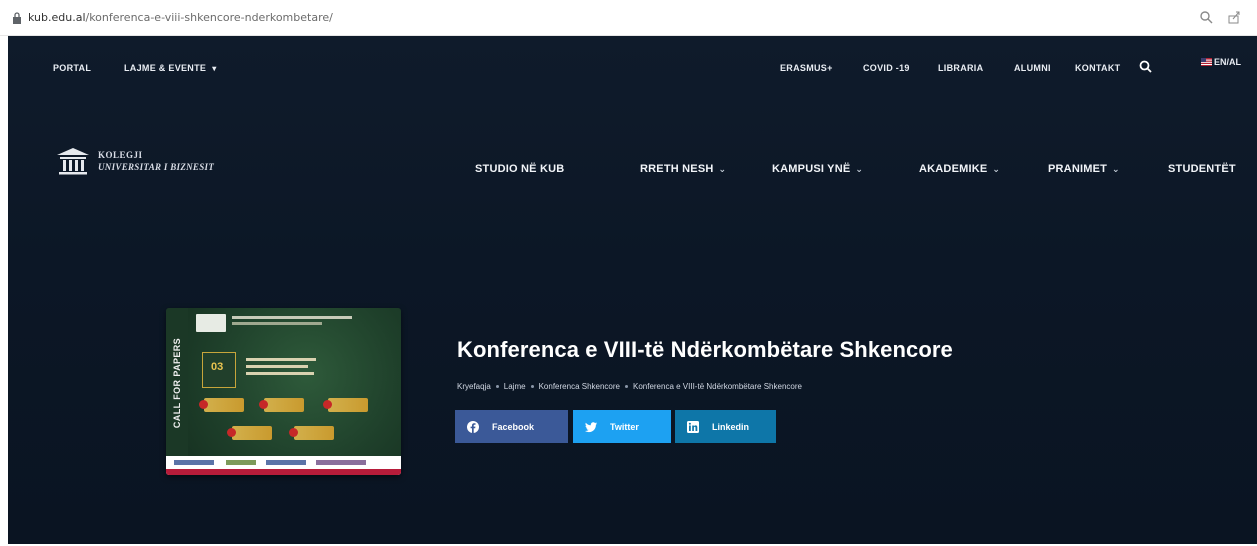 Image resolution: width=1257 pixels, height=546 pixels. I want to click on topbar-news-events-menu: LAJME & EVENTE ▾, so click(170, 68).